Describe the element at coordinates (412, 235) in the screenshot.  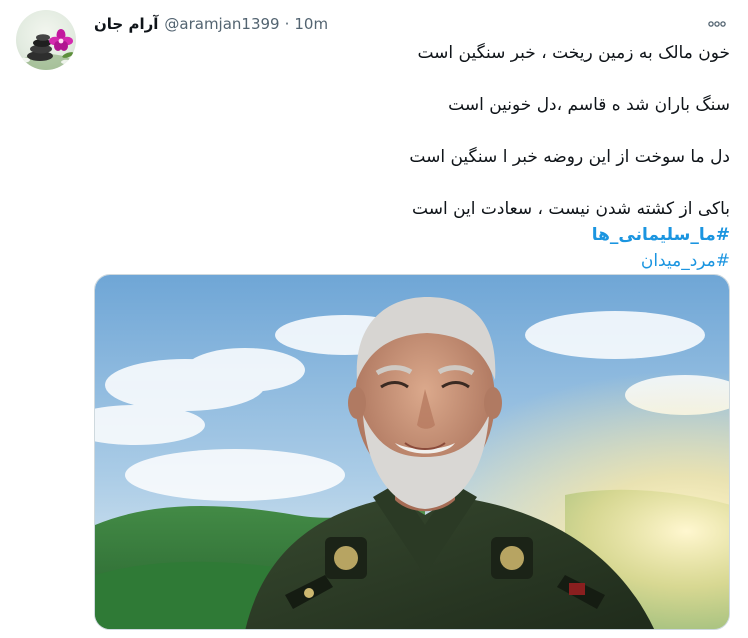
I see `hashtag-link: #ما_سلیمانی_ها` at that location.